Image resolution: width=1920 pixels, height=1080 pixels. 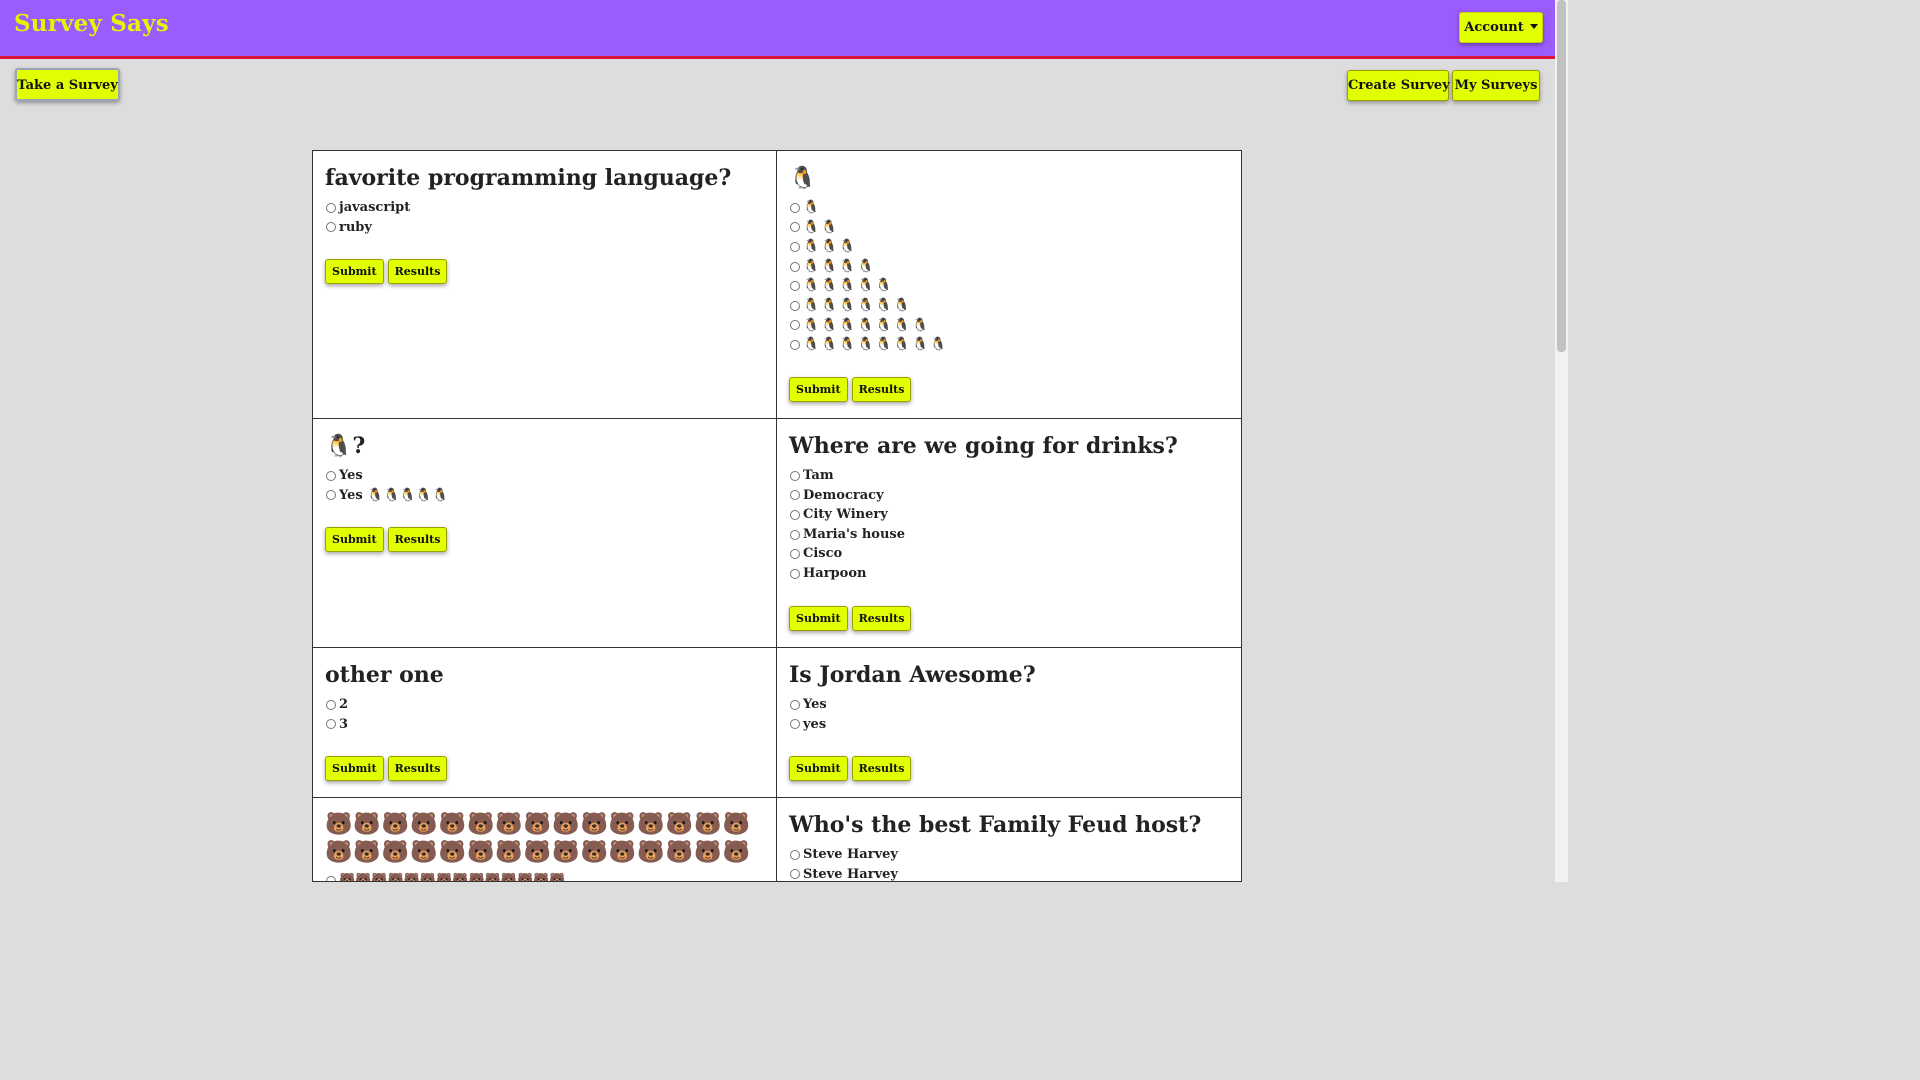 I want to click on create-survey-button: Create Survey, so click(x=1398, y=85).